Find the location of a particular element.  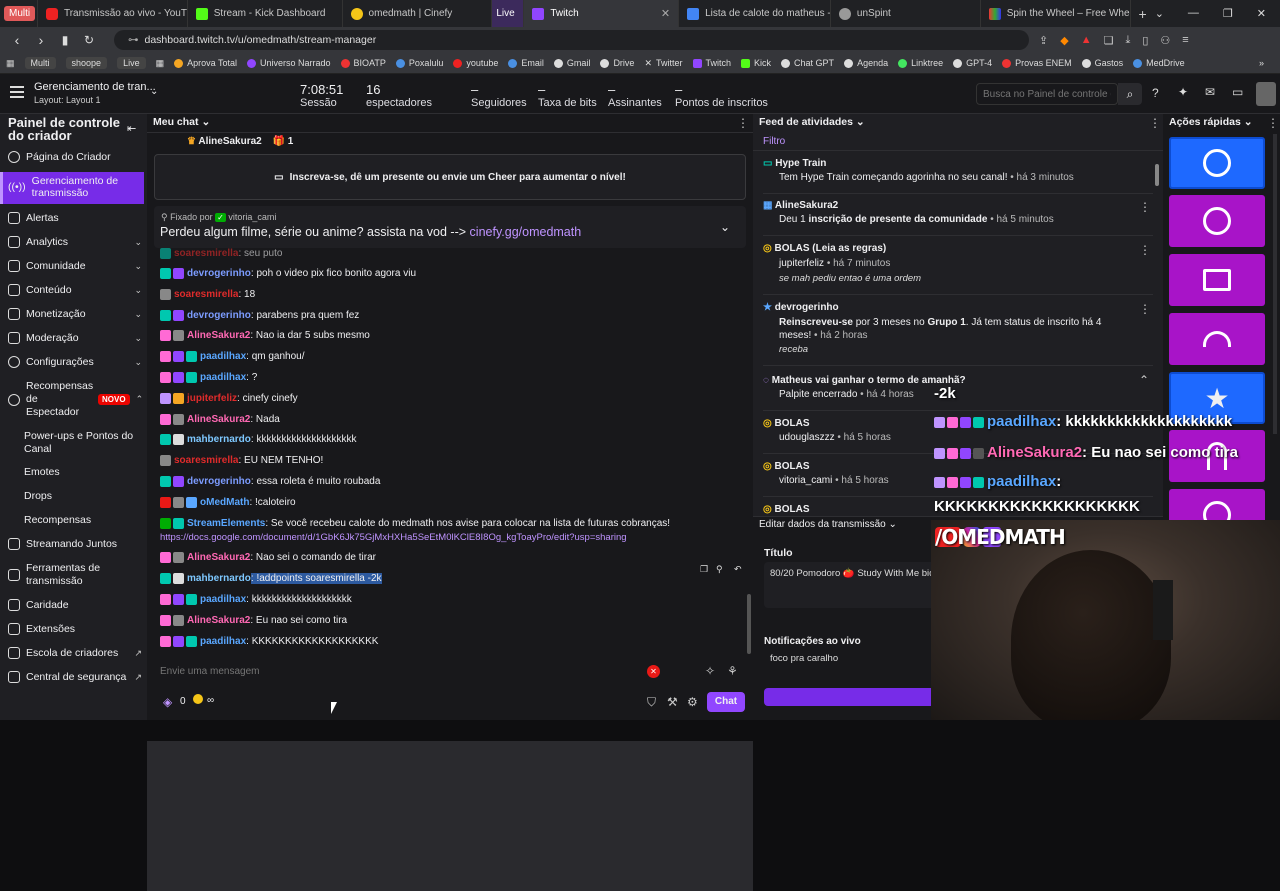

chat-message: soaresmirella: EU NEM TENHO! is located at coordinates (241, 460).